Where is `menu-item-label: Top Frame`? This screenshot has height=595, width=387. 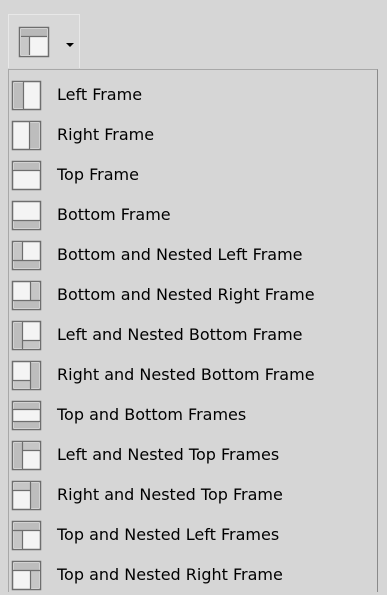 menu-item-label: Top Frame is located at coordinates (98, 174).